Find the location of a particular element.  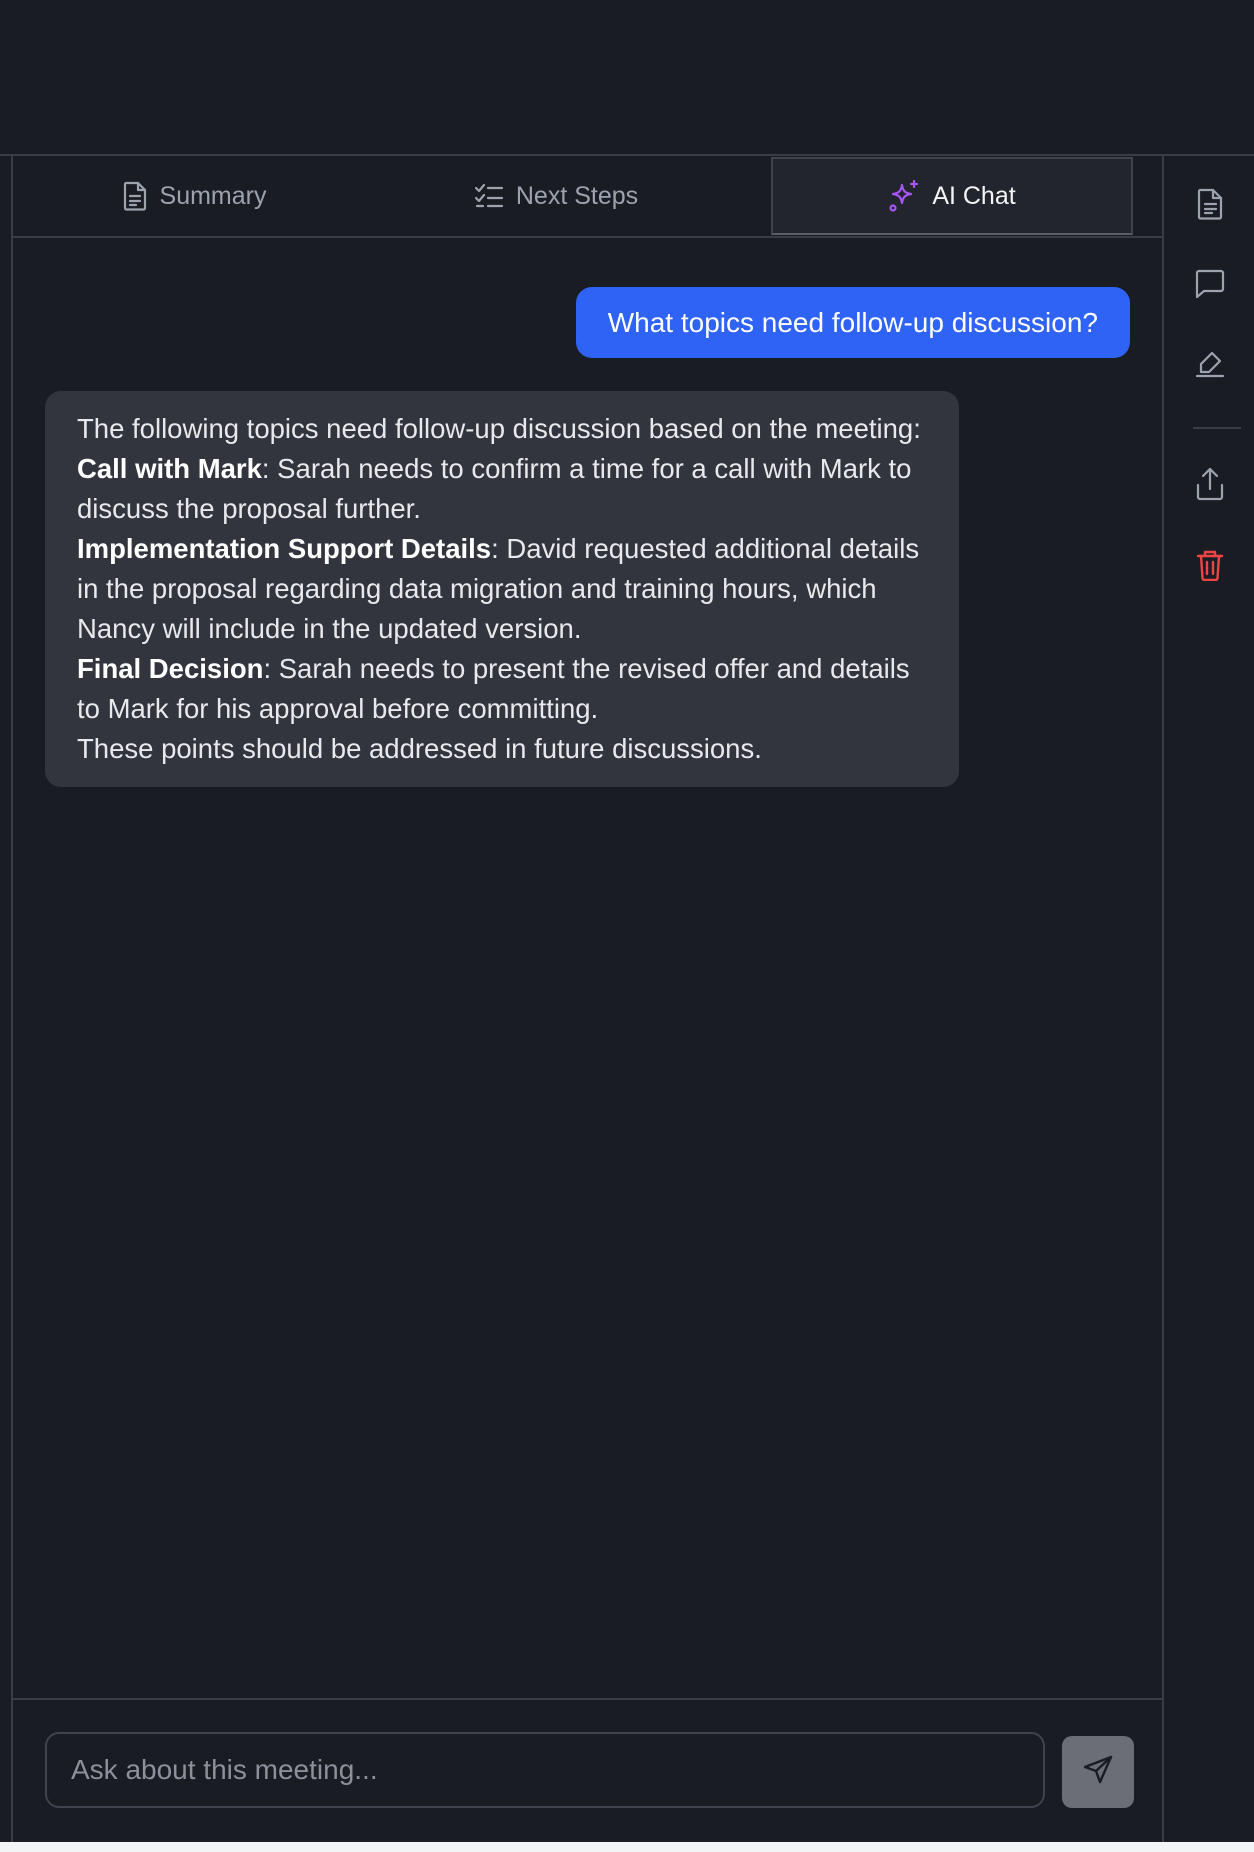

tab-next-steps: Next Steps is located at coordinates (556, 196).